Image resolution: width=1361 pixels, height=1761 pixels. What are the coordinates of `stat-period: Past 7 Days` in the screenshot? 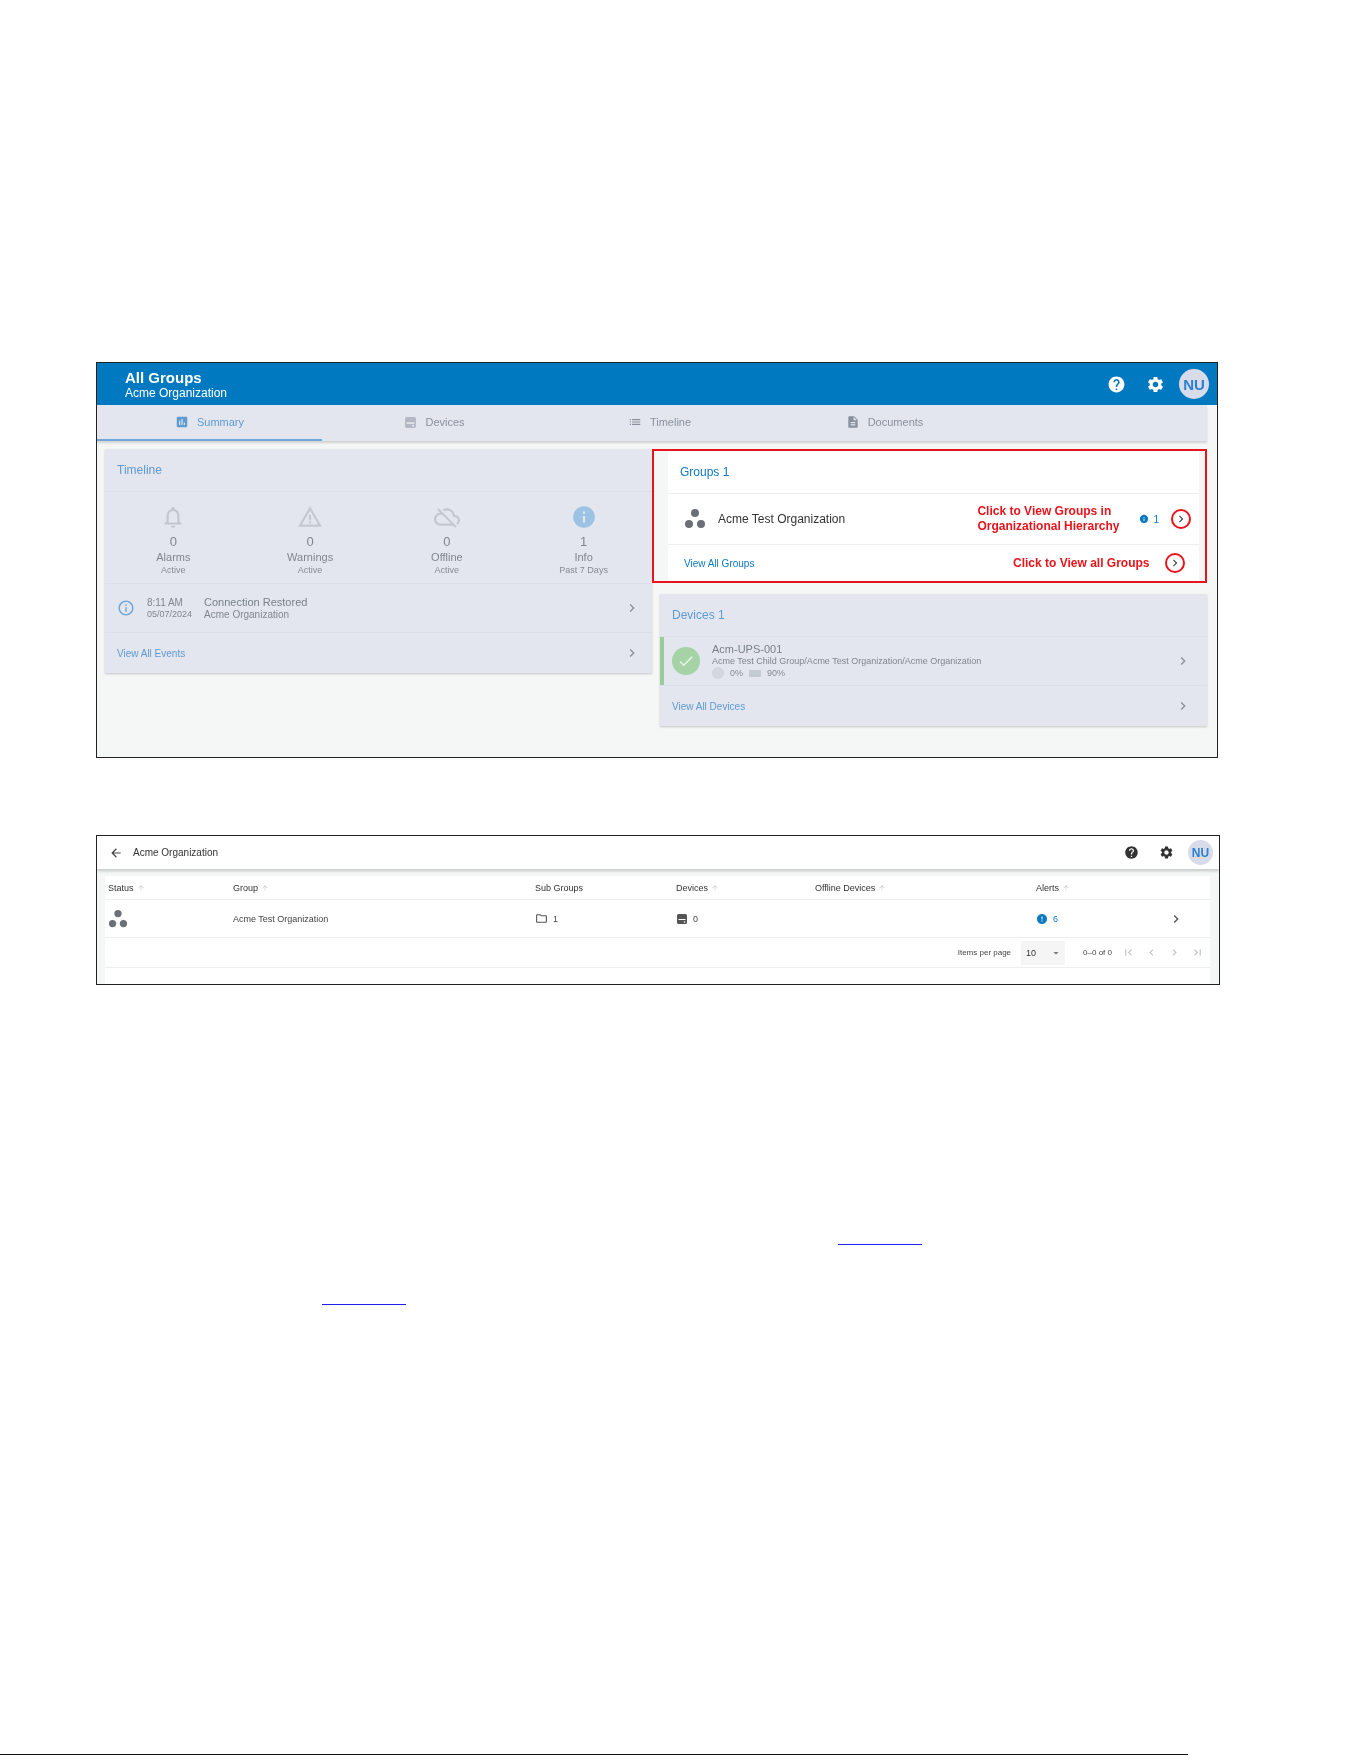 It's located at (583, 570).